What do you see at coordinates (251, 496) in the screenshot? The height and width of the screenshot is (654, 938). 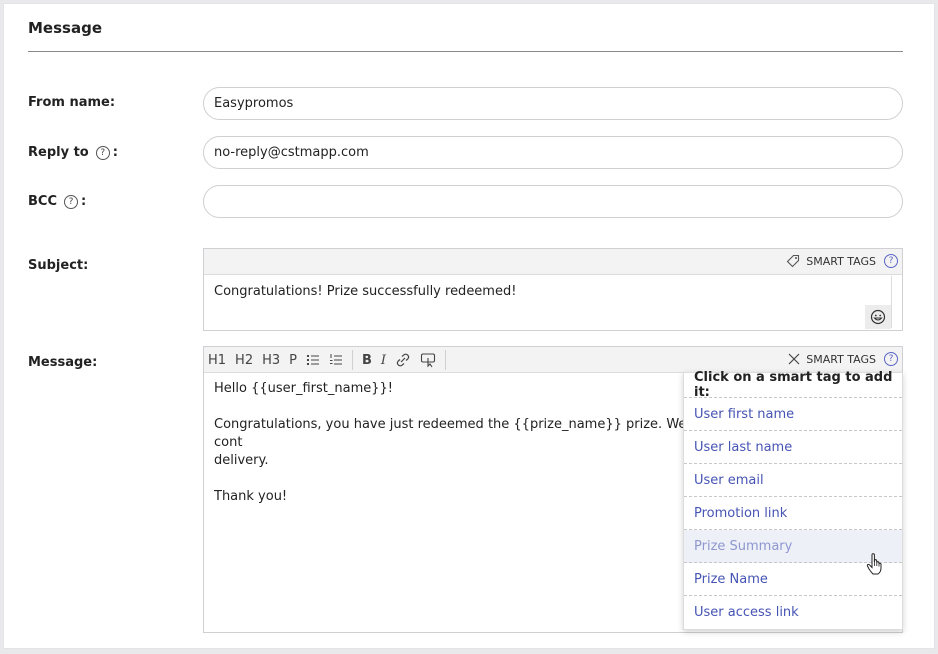 I see `message-line: Thank you!` at bounding box center [251, 496].